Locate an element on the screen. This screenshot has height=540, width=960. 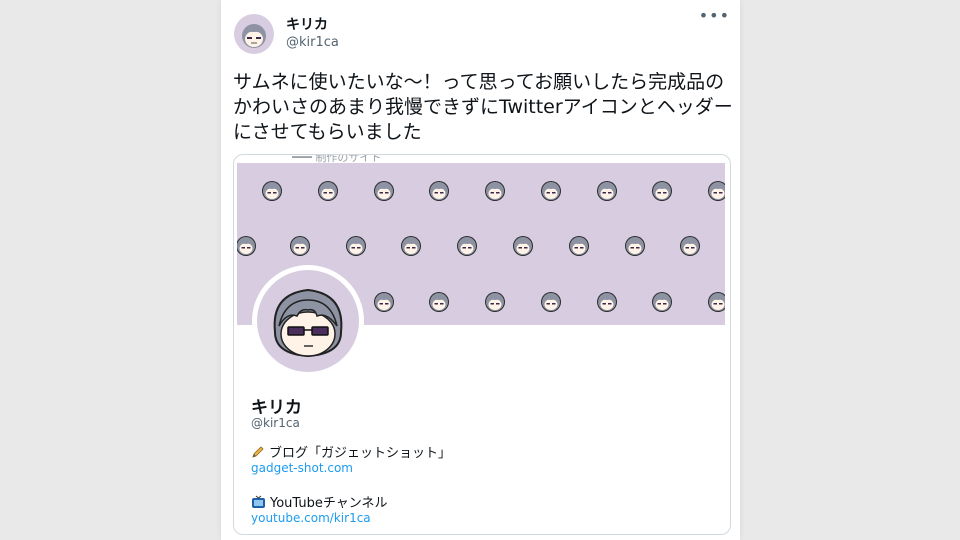
bio-youtube-text: YouTubeチャンネル is located at coordinates (329, 503).